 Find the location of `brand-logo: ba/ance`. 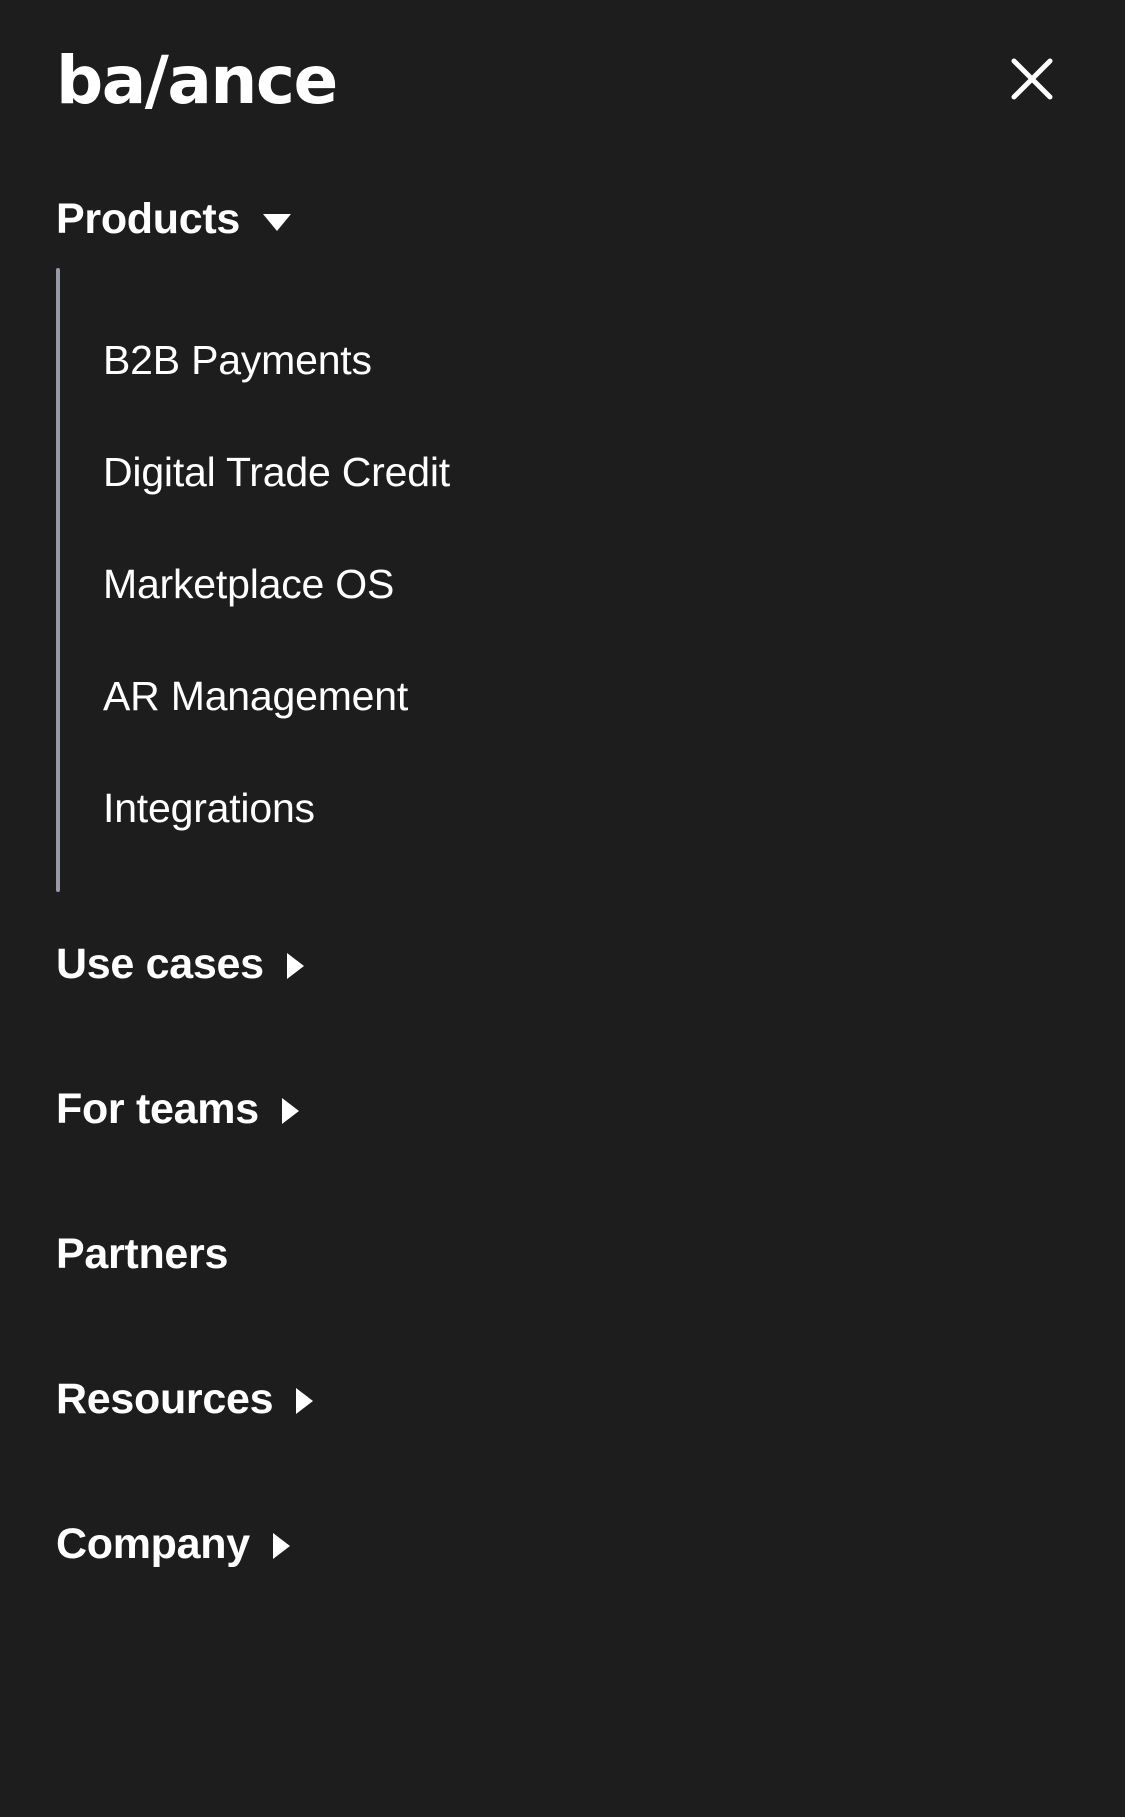

brand-logo: ba/ance is located at coordinates (197, 81).